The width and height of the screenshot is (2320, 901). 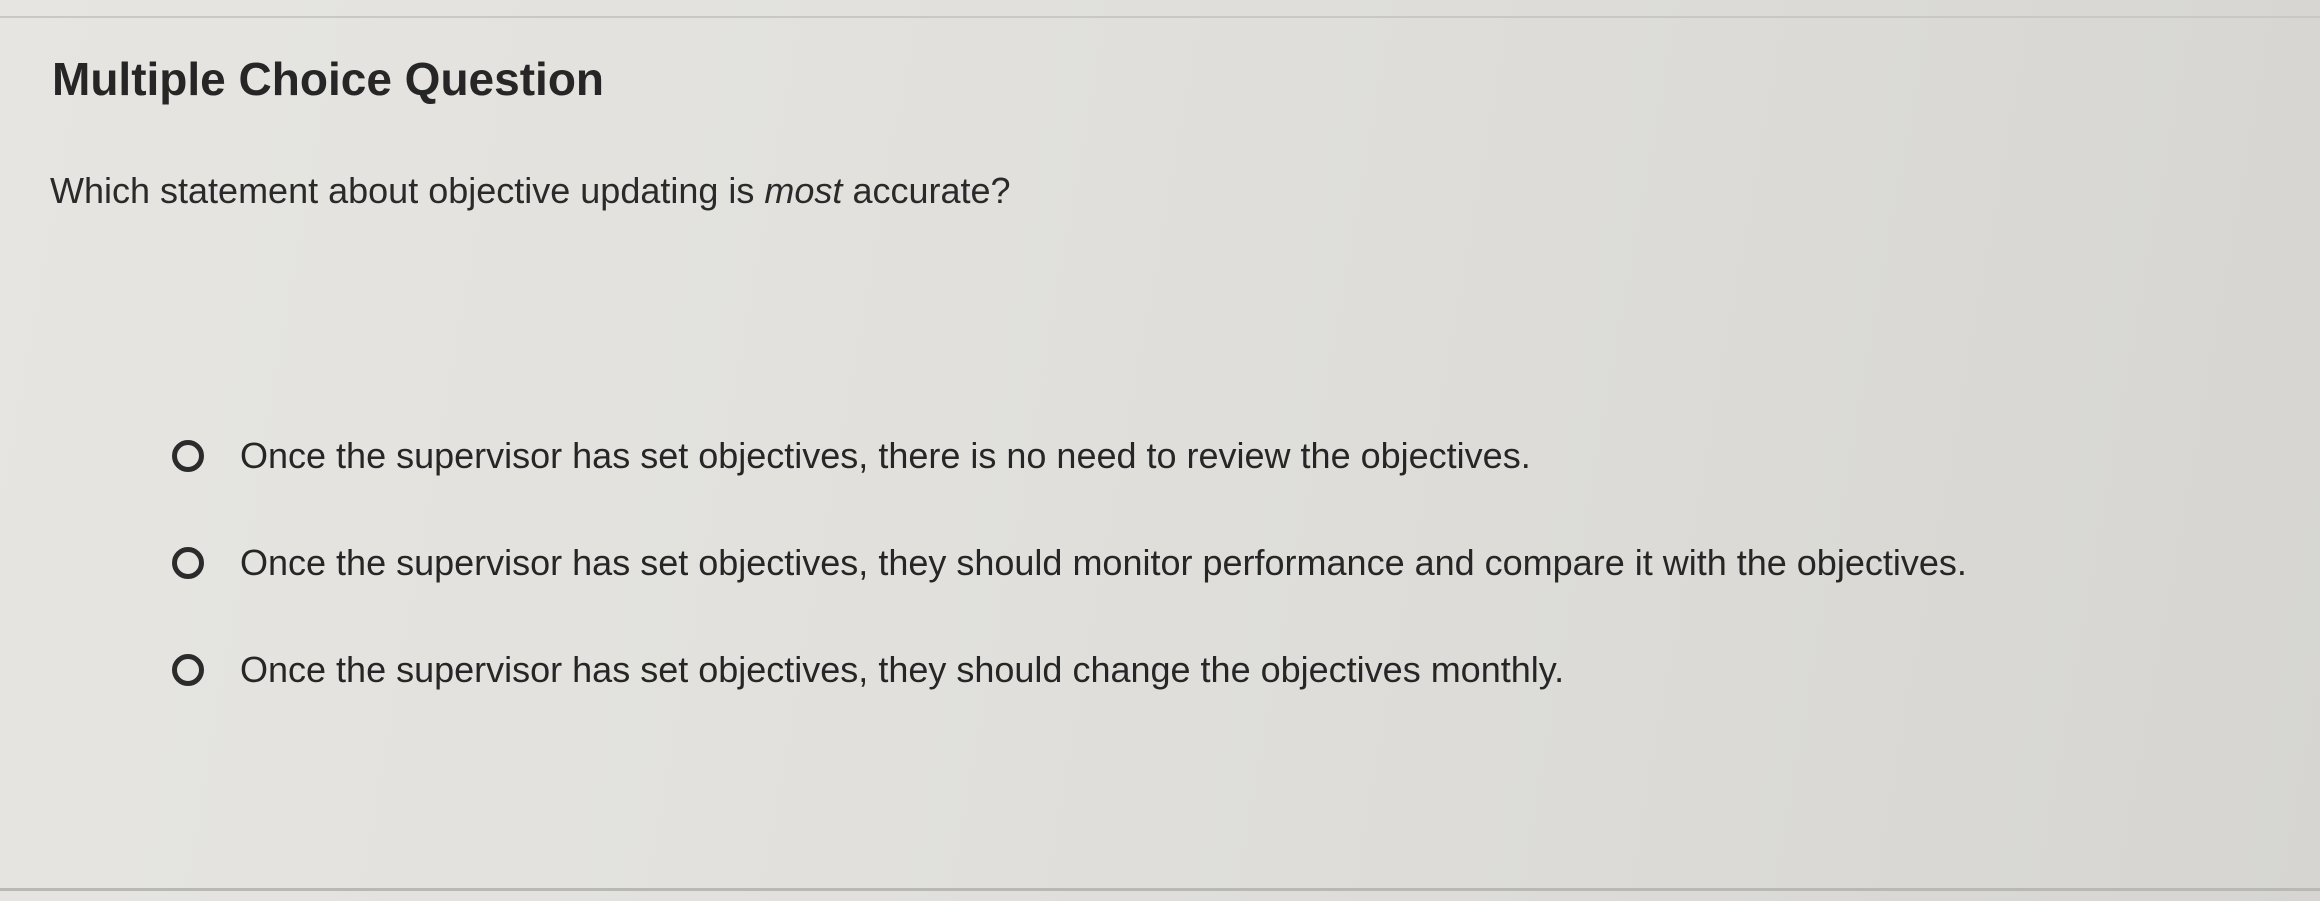 I want to click on question-emphasis: most, so click(x=803, y=190).